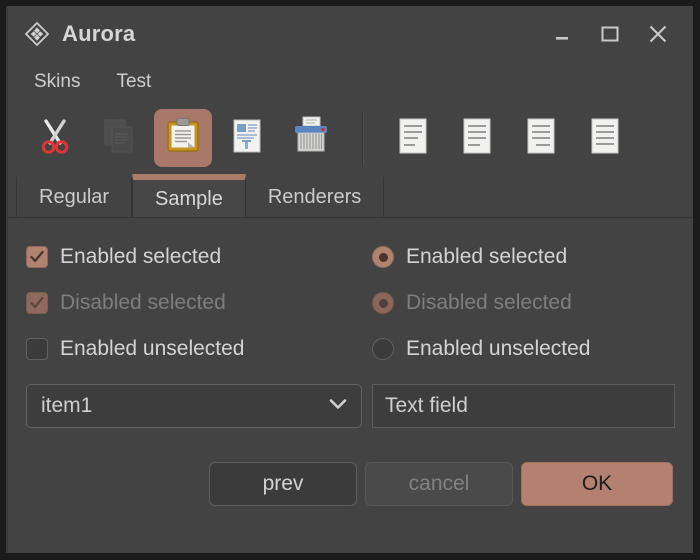 This screenshot has width=700, height=560. Describe the element at coordinates (350, 82) in the screenshot. I see `menu-bar: Skins Test` at that location.